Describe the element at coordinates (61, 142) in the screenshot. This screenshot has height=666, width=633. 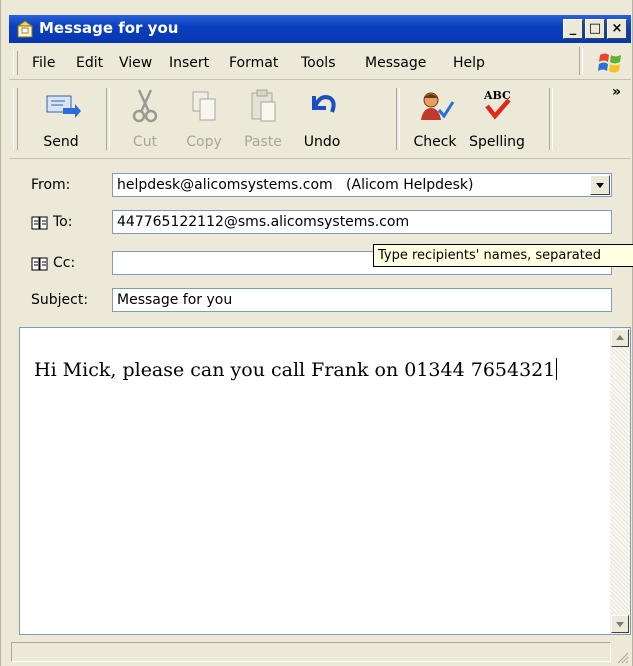
I see `send-label: Send` at that location.